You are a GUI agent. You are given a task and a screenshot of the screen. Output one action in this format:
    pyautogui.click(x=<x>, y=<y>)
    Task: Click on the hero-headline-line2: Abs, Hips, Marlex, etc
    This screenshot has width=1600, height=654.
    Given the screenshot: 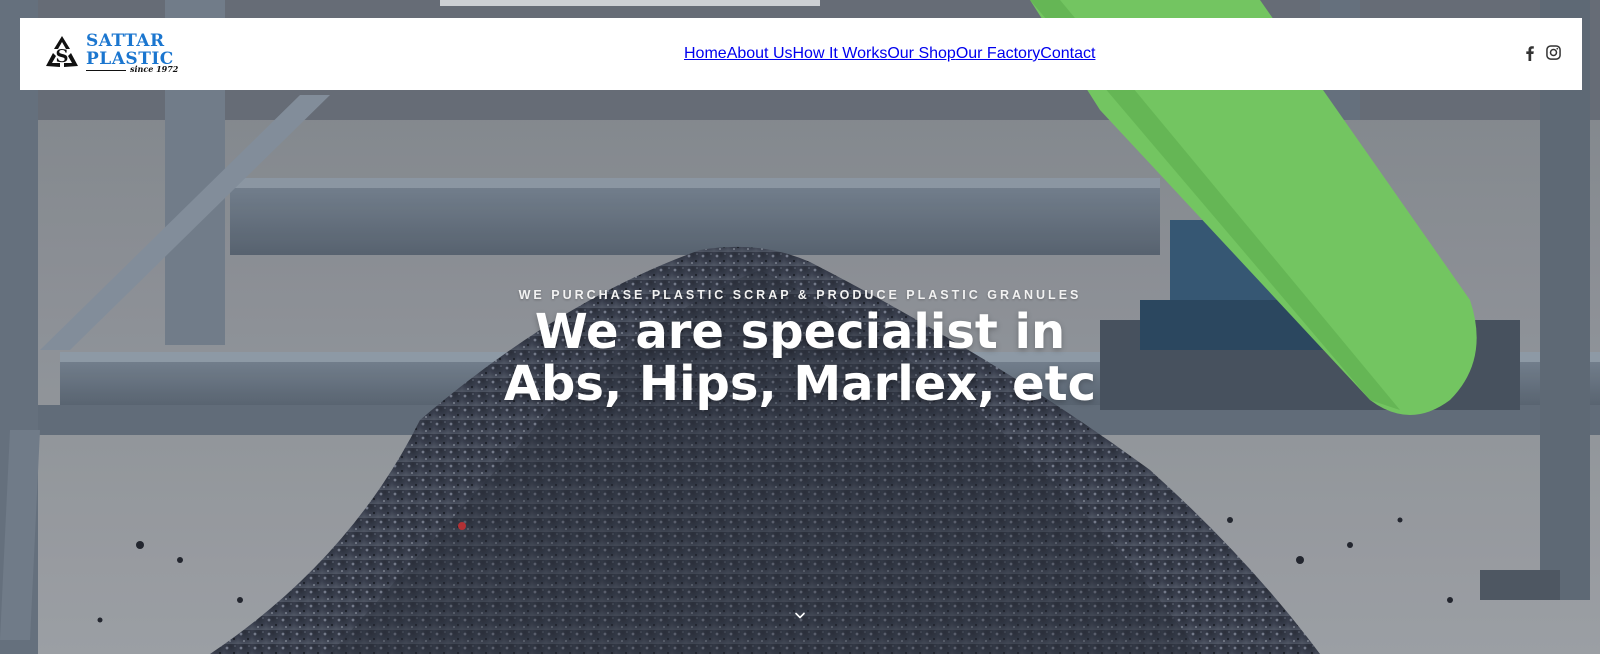 What is the action you would take?
    pyautogui.click(x=800, y=384)
    